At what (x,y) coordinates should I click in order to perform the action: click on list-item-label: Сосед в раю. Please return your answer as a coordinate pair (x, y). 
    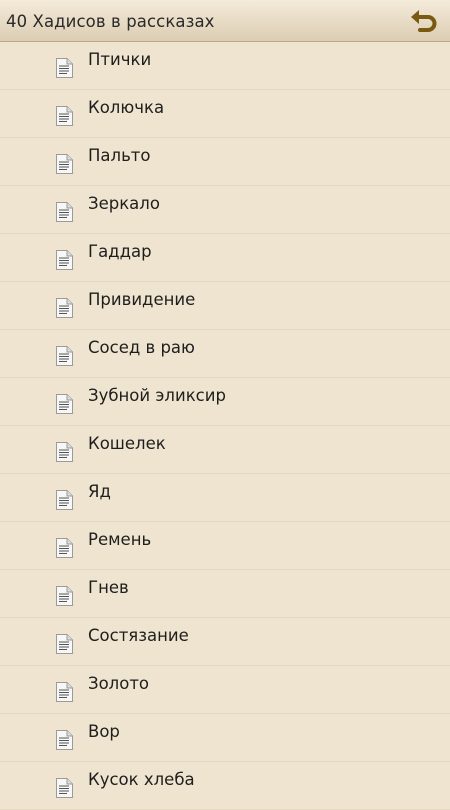
    Looking at the image, I should click on (141, 347).